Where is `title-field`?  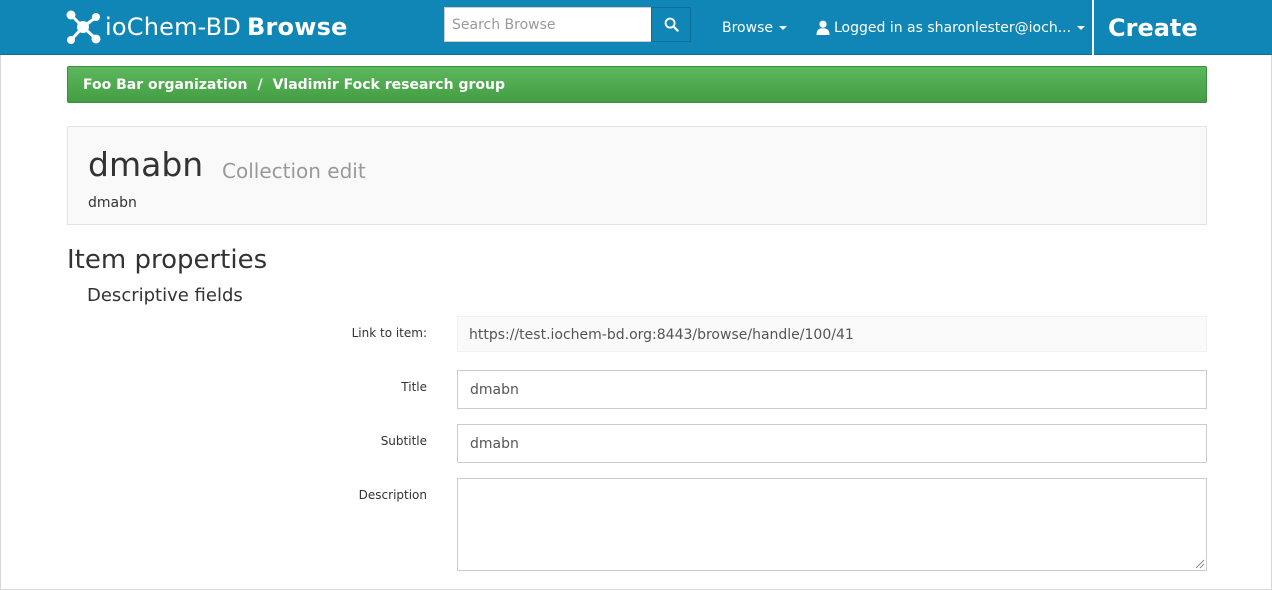 title-field is located at coordinates (832, 389).